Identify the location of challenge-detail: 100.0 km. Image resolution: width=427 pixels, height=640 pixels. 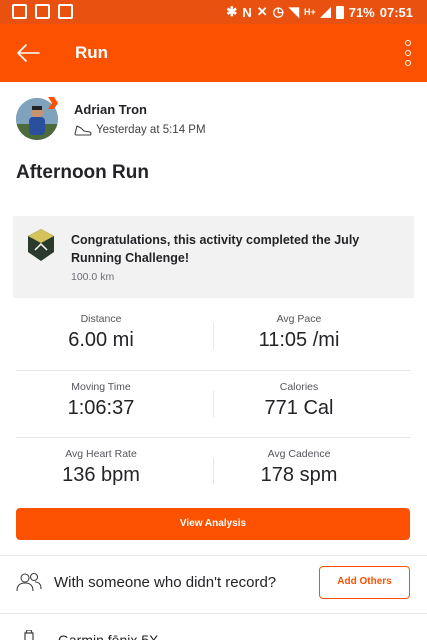
(93, 277).